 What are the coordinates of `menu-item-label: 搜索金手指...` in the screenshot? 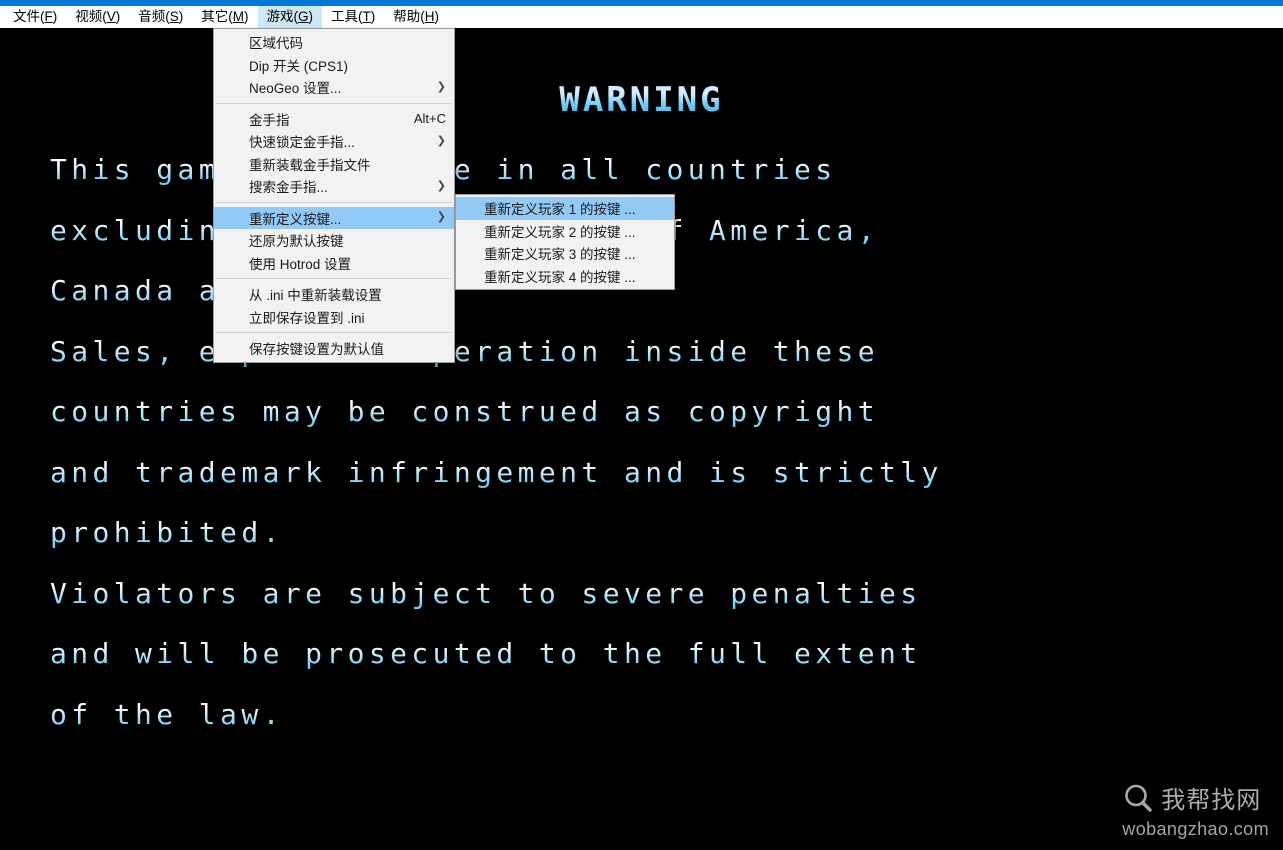 It's located at (288, 188).